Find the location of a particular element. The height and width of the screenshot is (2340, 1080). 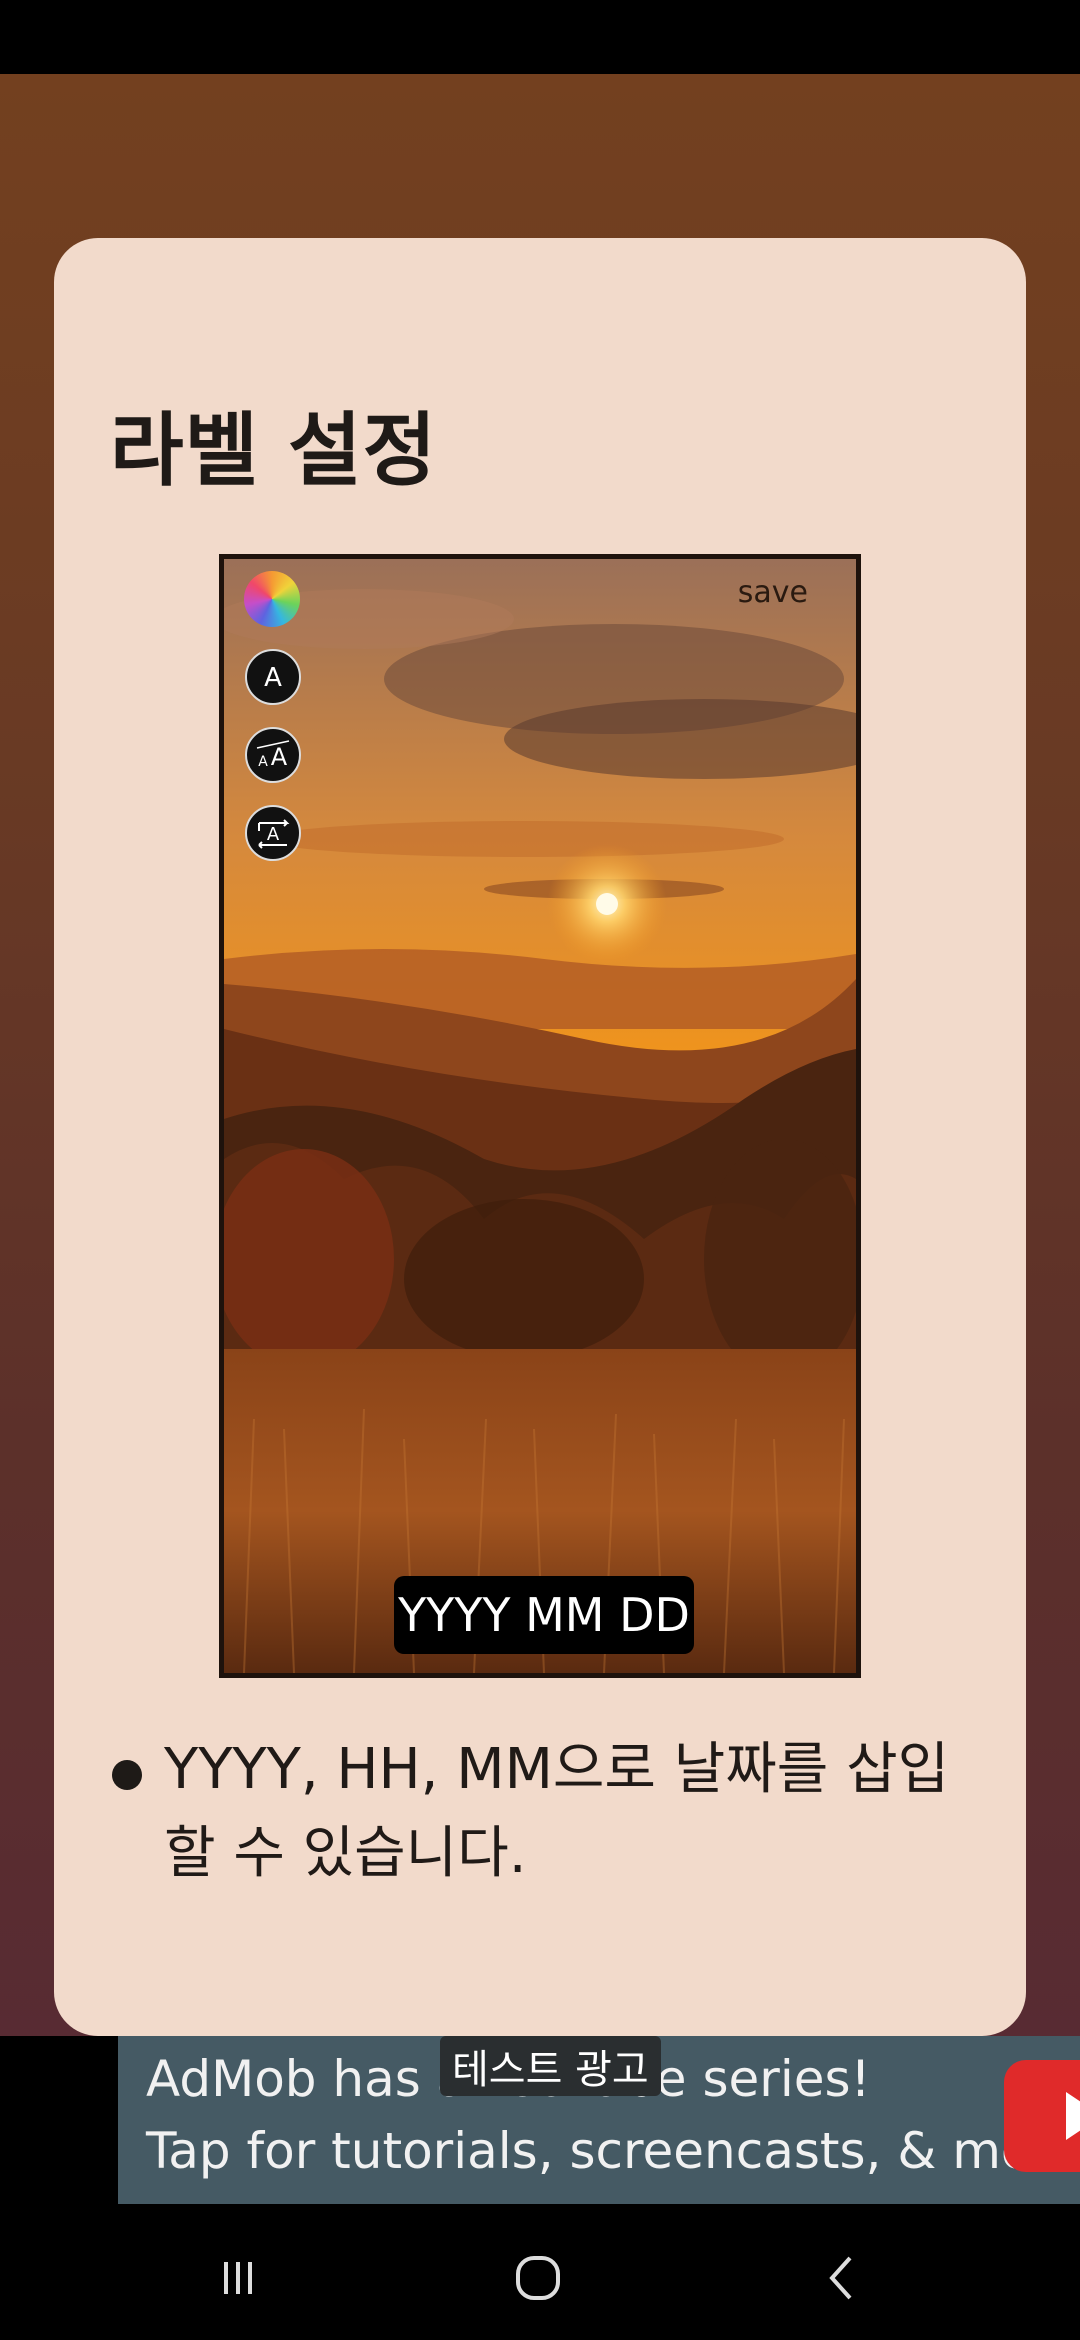

status-bar is located at coordinates (540, 37).